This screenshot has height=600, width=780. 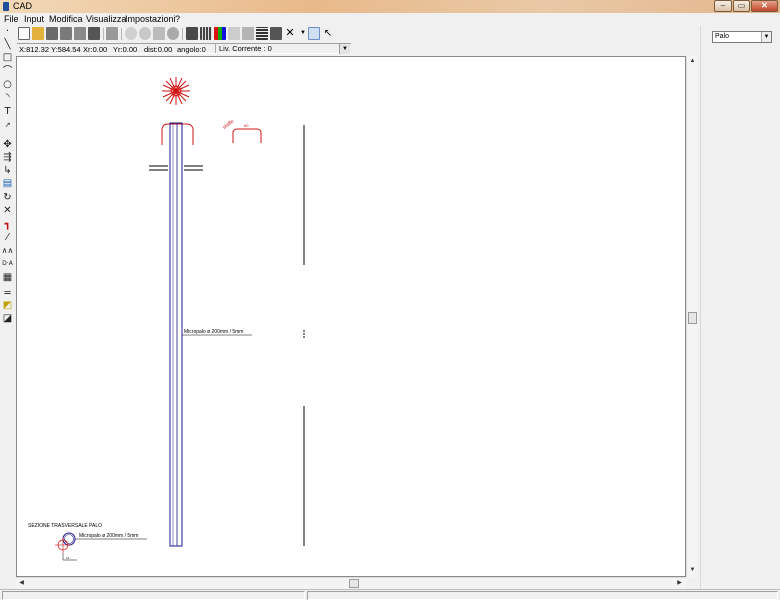 What do you see at coordinates (52, 33) in the screenshot?
I see `save-icon` at bounding box center [52, 33].